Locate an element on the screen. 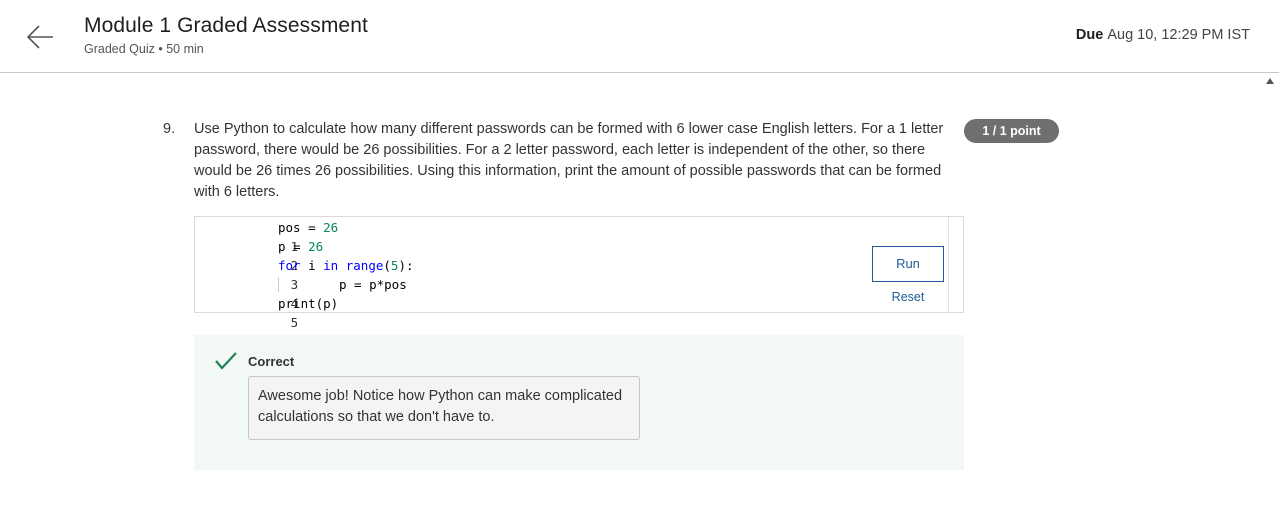 The height and width of the screenshot is (516, 1279). code-line: 3 for i in range(5): is located at coordinates (304, 274).